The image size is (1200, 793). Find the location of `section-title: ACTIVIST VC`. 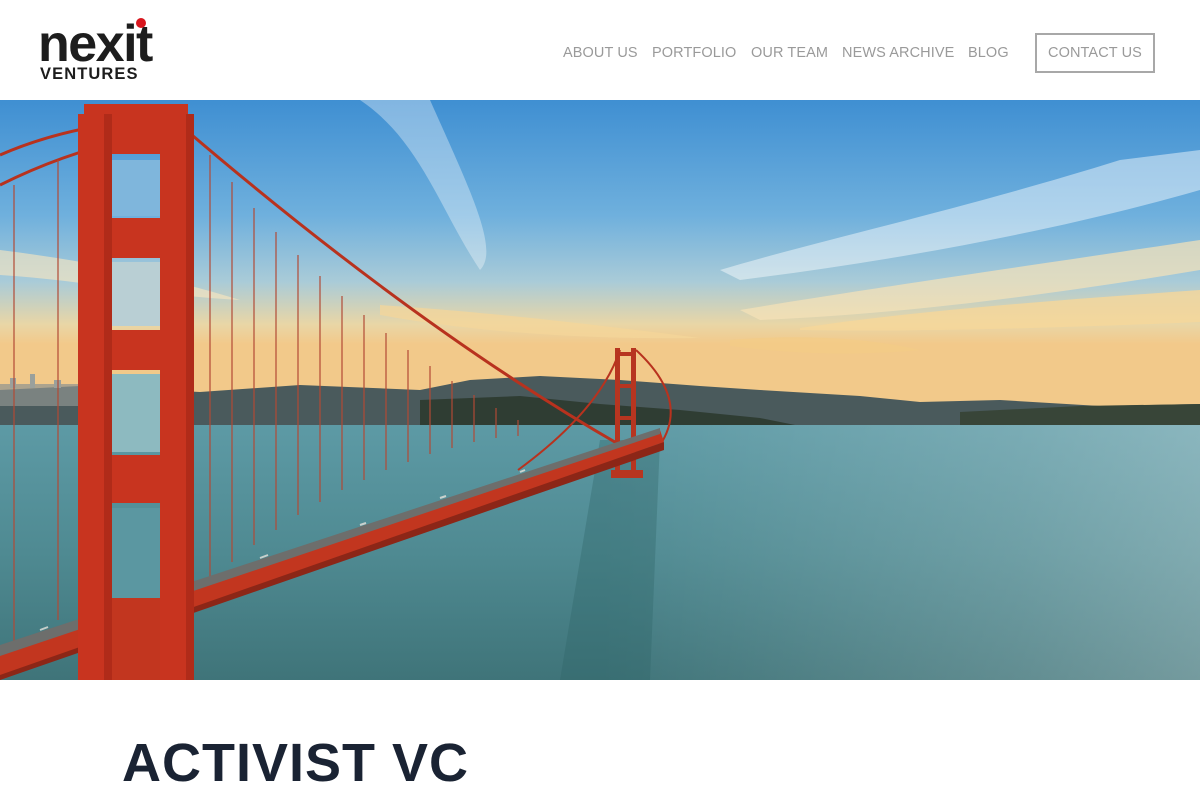

section-title: ACTIVIST VC is located at coordinates (296, 763).